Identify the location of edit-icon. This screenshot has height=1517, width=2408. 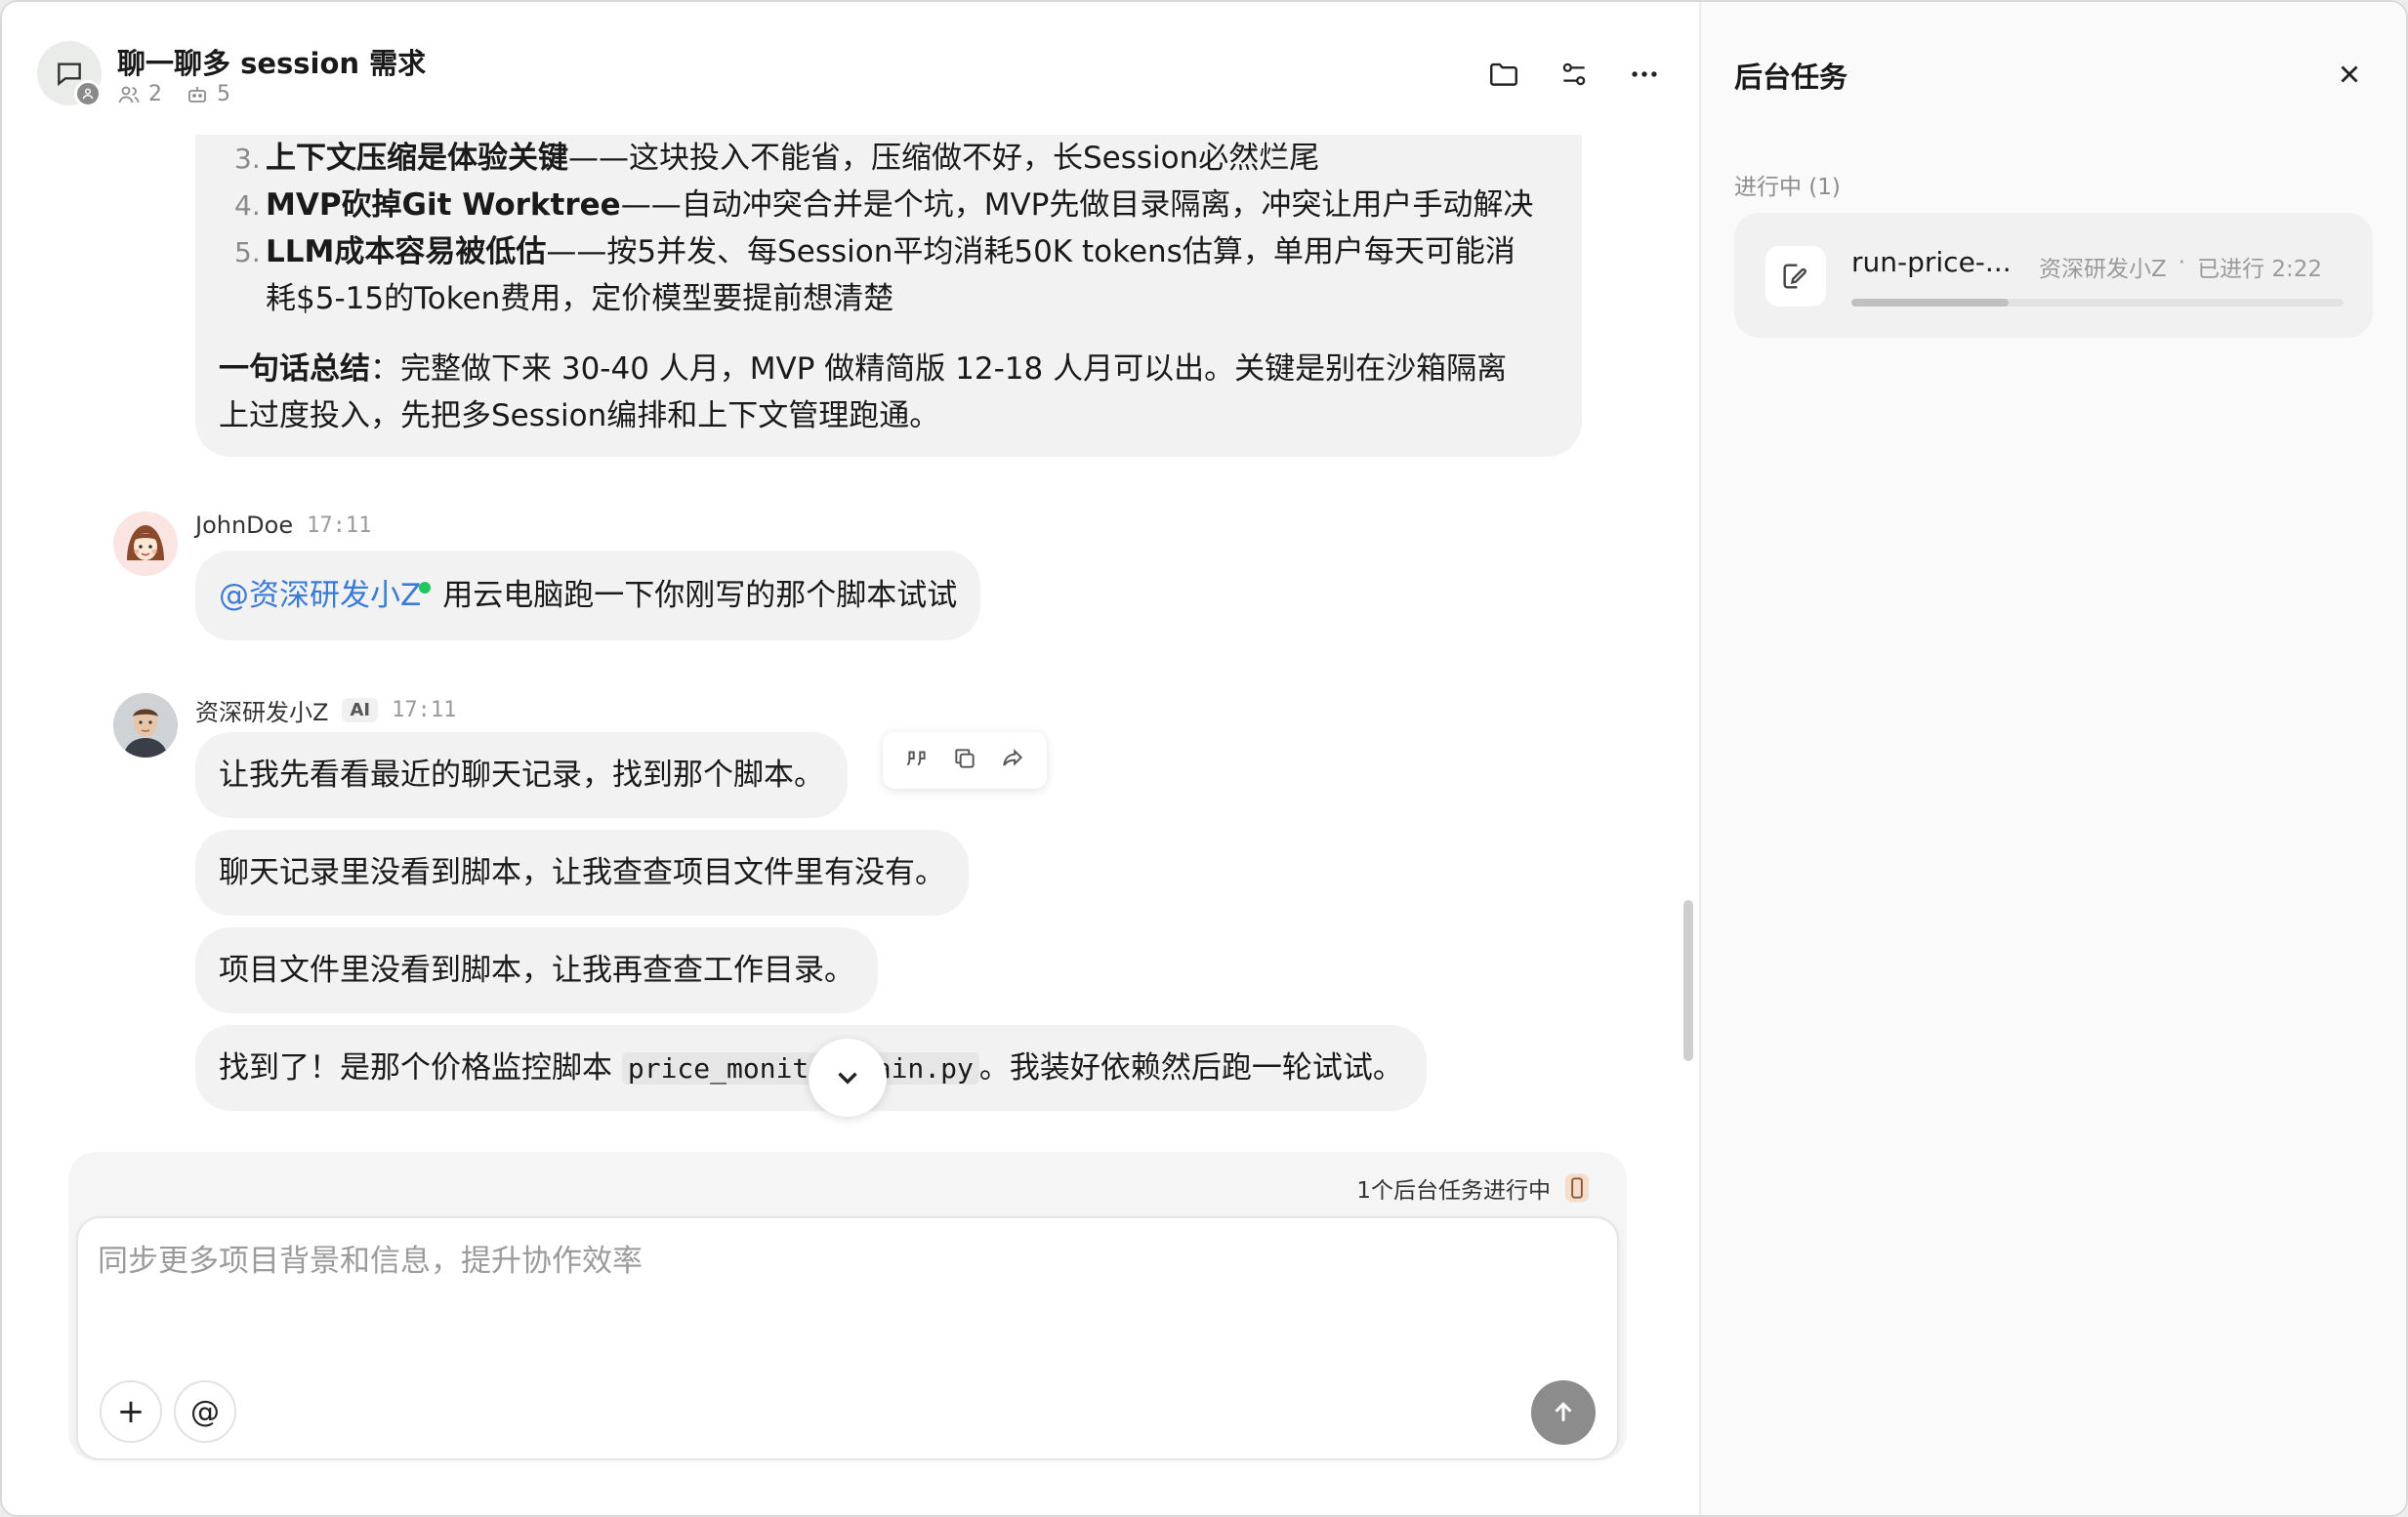
(1794, 276).